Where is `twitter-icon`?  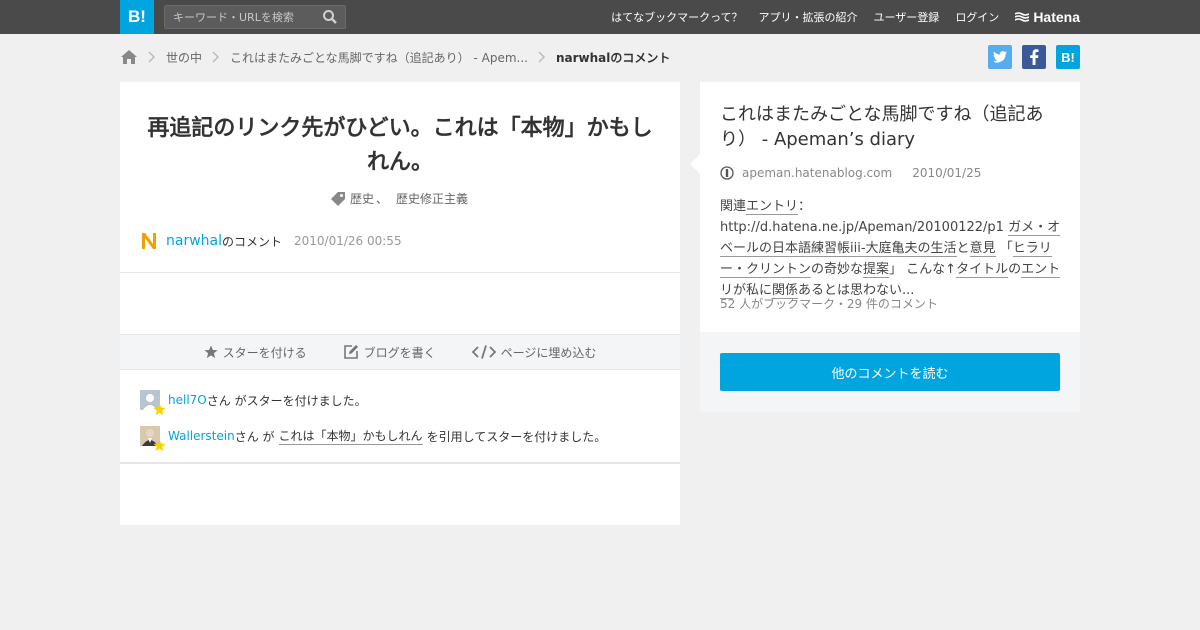
twitter-icon is located at coordinates (1000, 57).